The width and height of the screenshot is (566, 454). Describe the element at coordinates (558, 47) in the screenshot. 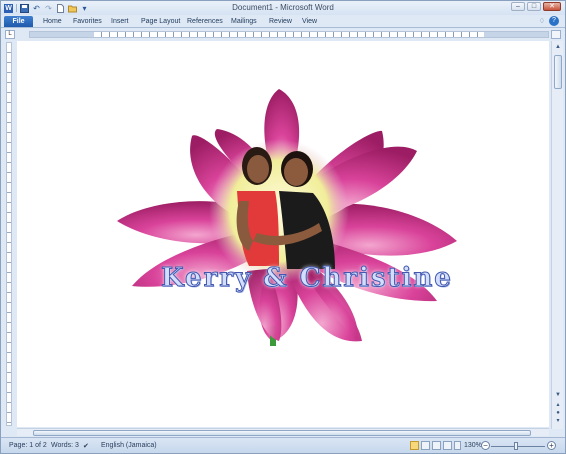

I see `scroll-up-icon: ▲` at that location.